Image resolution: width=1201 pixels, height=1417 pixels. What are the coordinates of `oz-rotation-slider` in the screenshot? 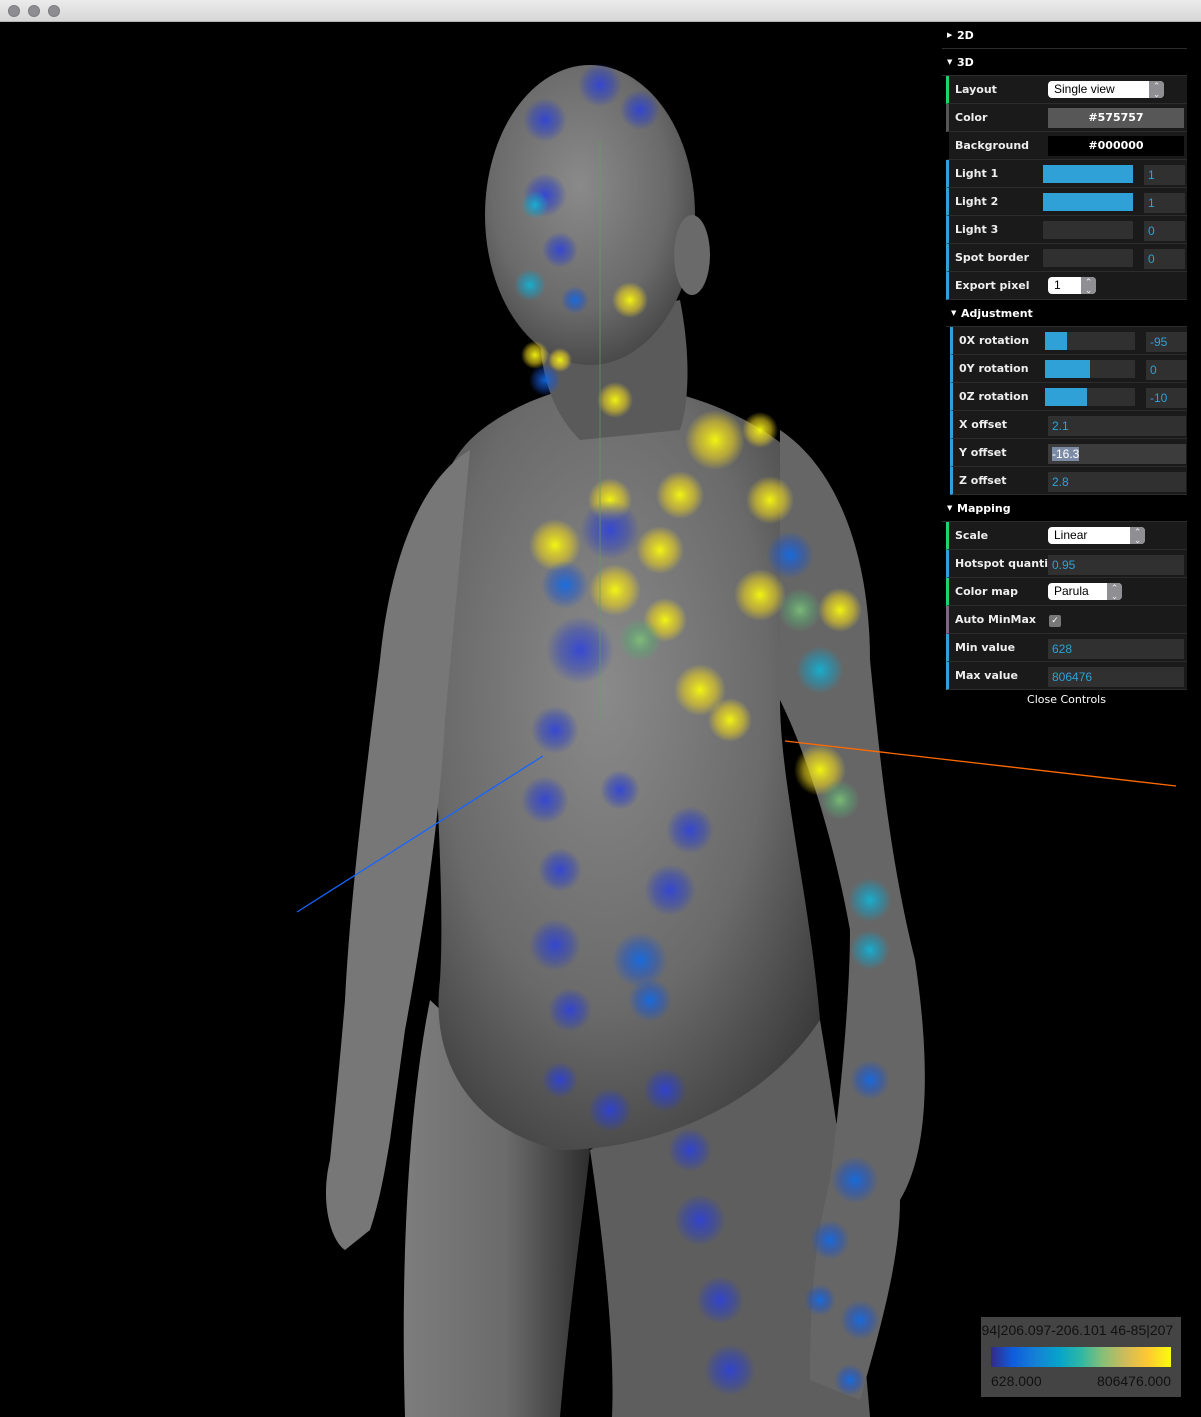 It's located at (1090, 397).